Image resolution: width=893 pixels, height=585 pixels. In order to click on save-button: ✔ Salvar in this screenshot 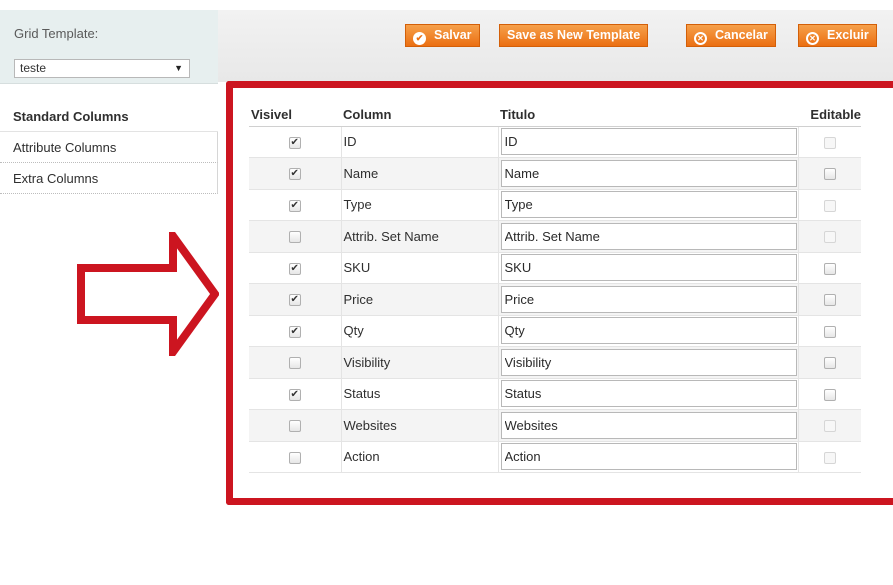, I will do `click(442, 35)`.